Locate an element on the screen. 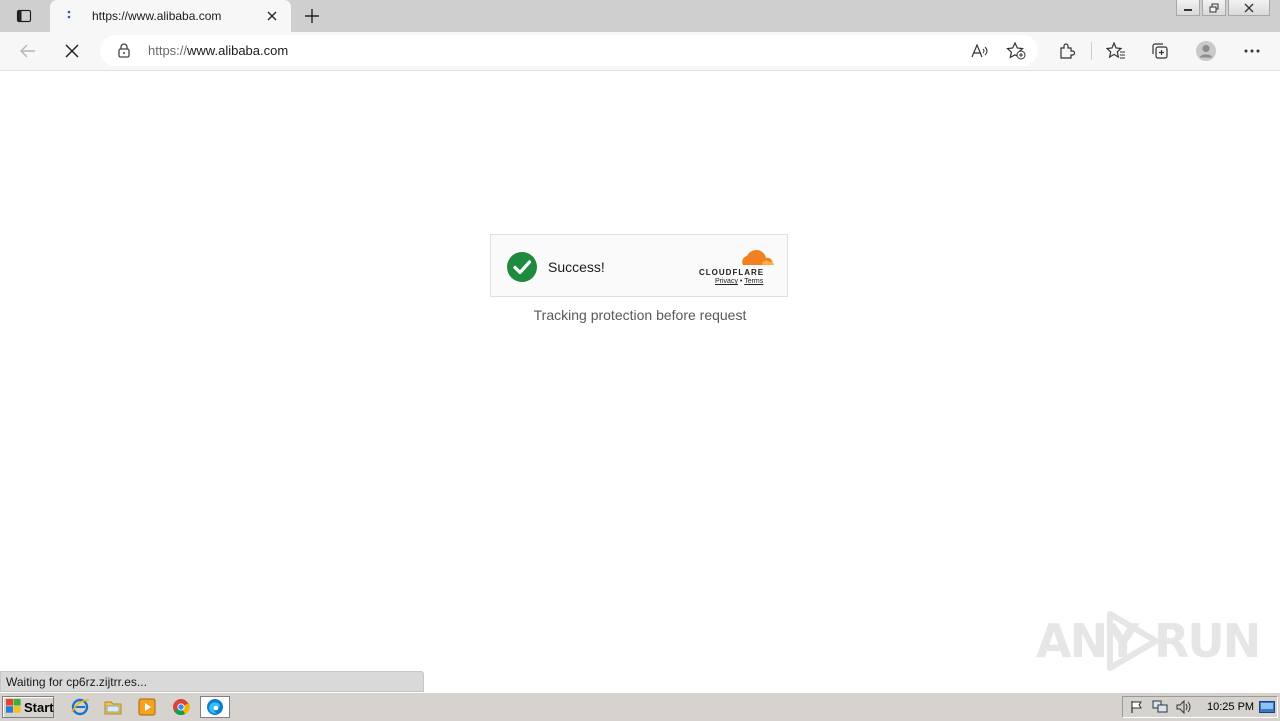  stop-loading-icon is located at coordinates (72, 51).